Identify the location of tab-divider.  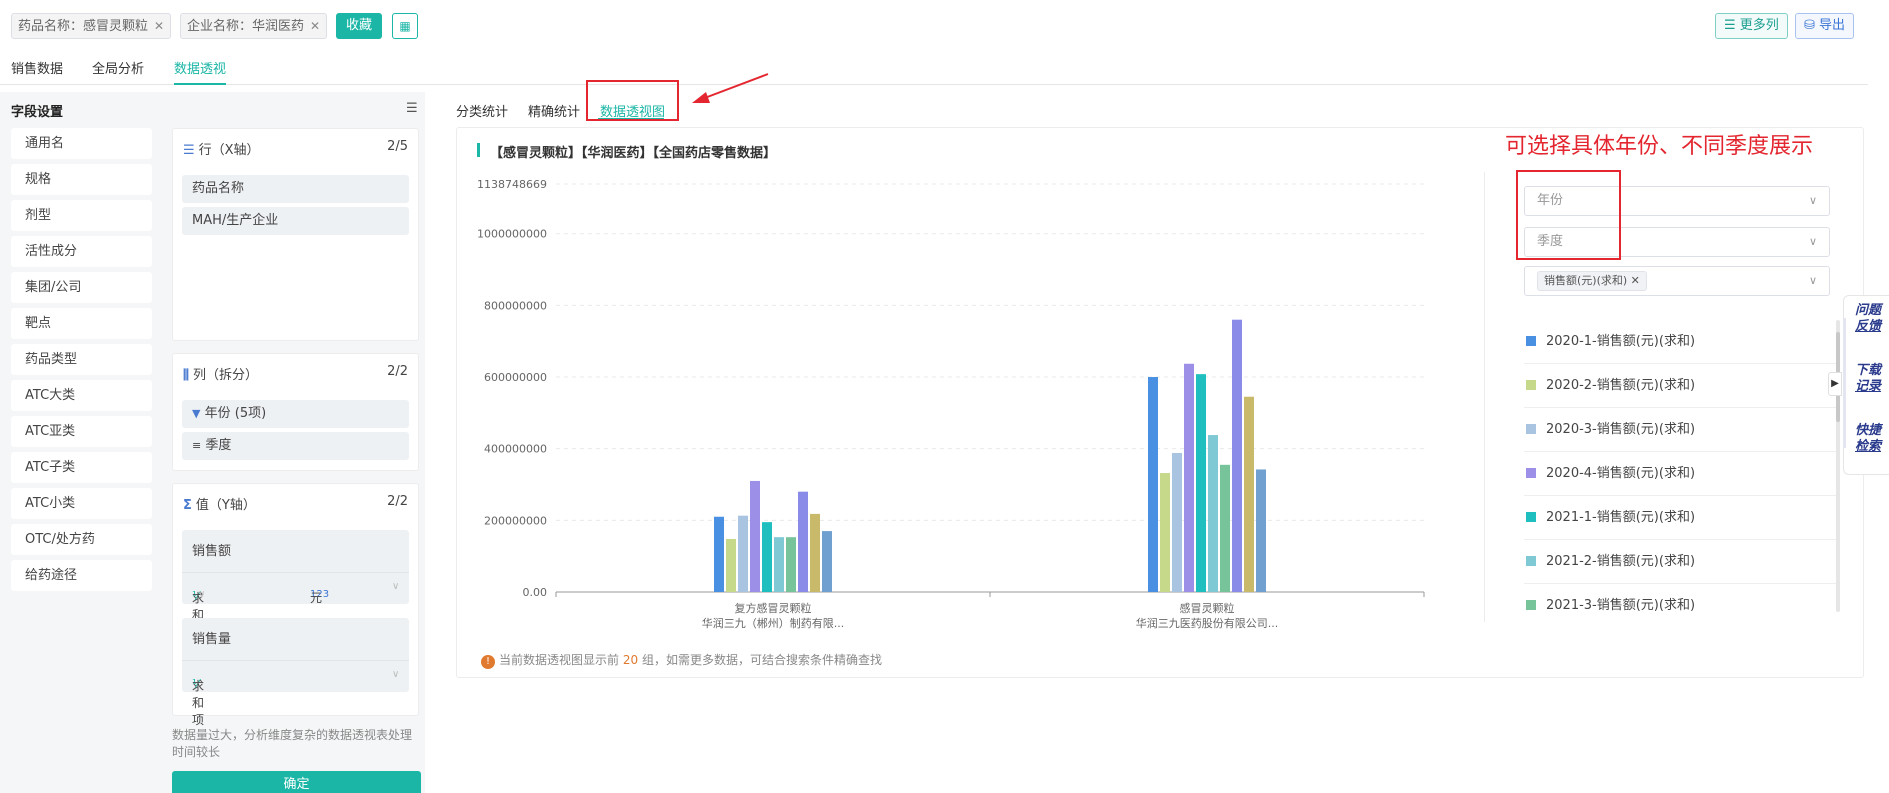
(934, 84).